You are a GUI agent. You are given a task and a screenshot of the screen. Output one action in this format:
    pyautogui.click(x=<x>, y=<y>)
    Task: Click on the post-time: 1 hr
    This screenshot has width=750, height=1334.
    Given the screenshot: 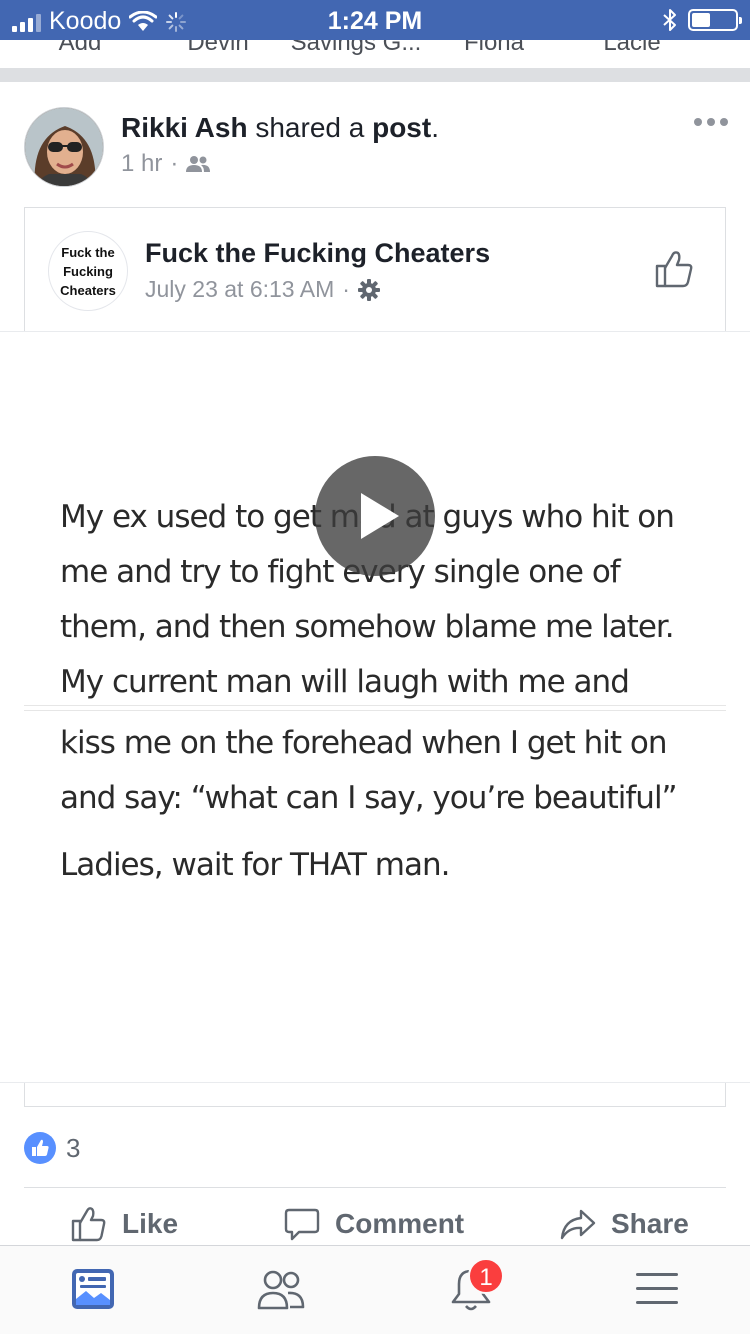 What is the action you would take?
    pyautogui.click(x=141, y=164)
    